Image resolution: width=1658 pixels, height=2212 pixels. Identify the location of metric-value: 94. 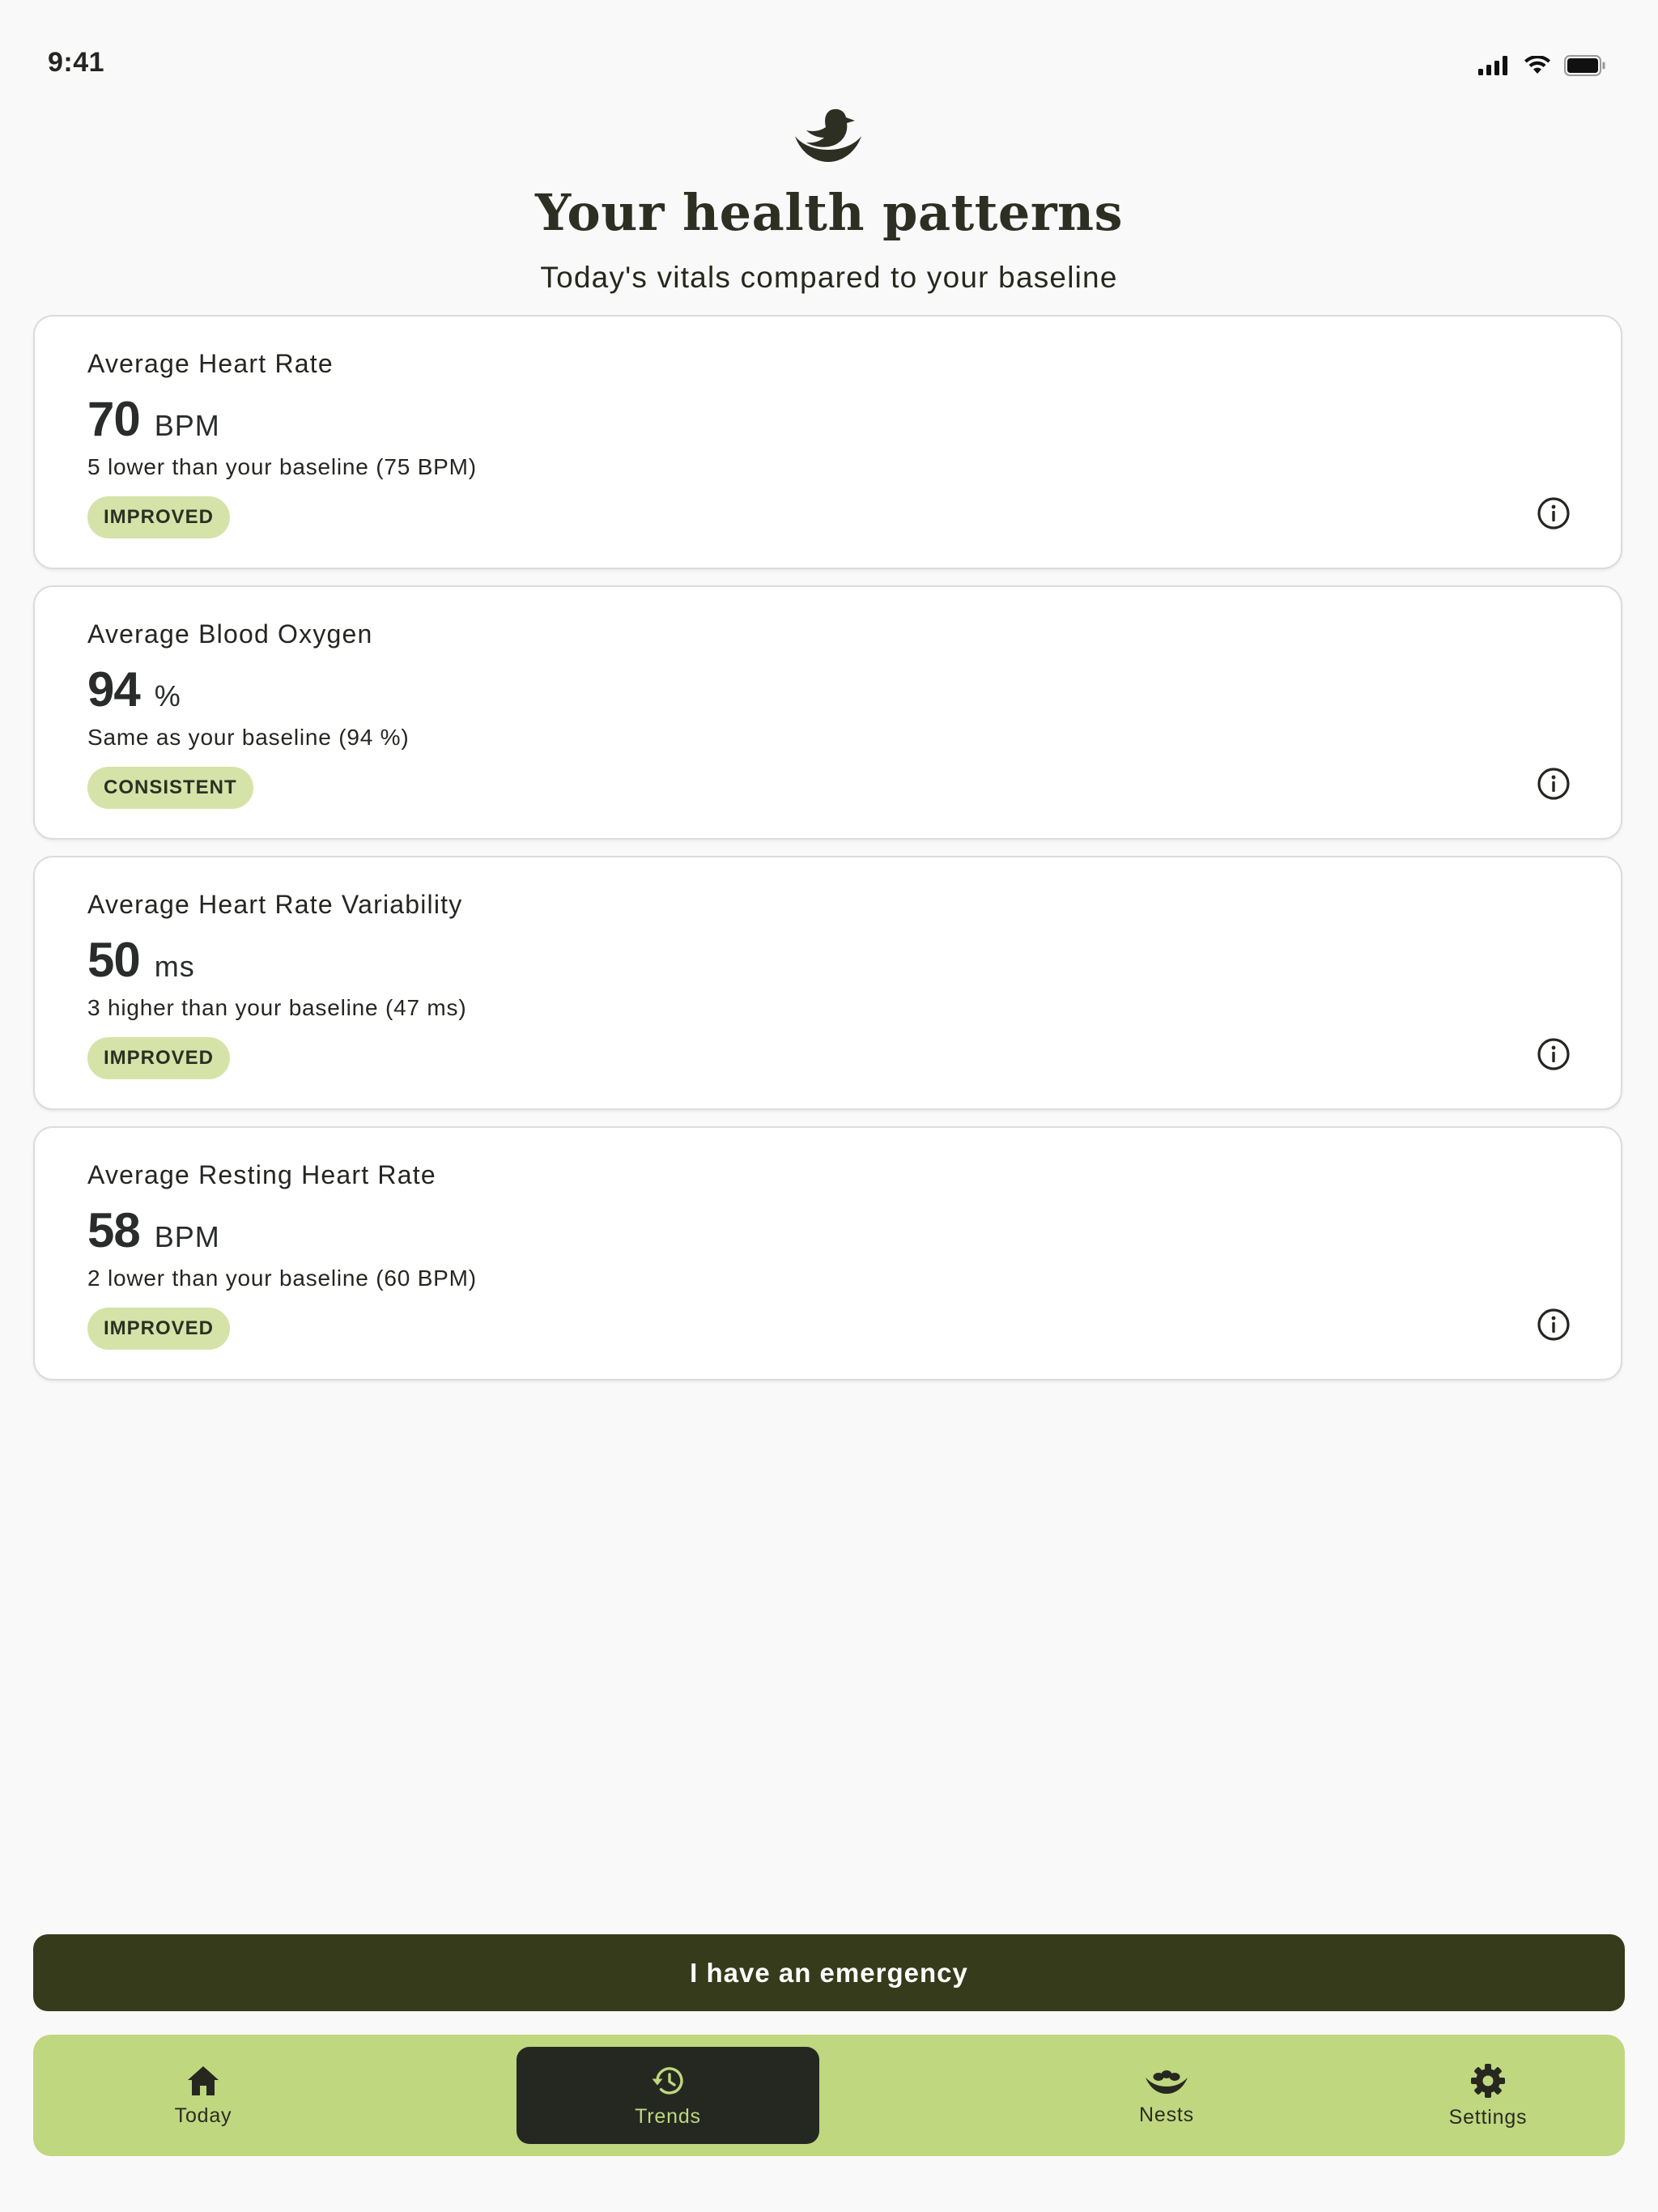
(114, 690).